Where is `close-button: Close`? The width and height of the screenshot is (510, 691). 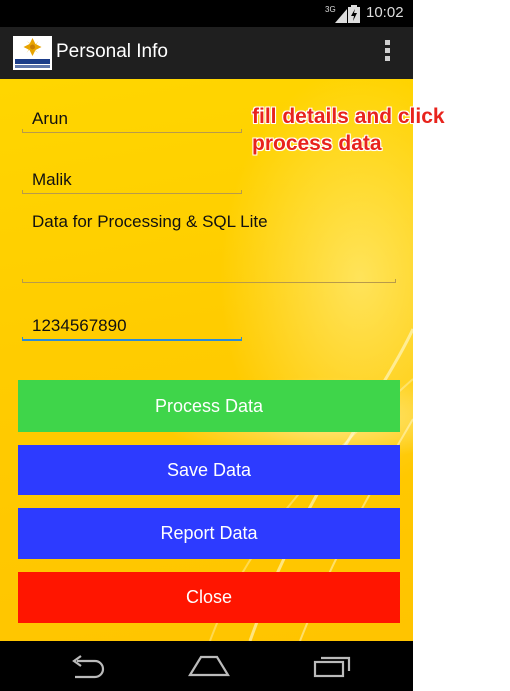
close-button: Close is located at coordinates (209, 597).